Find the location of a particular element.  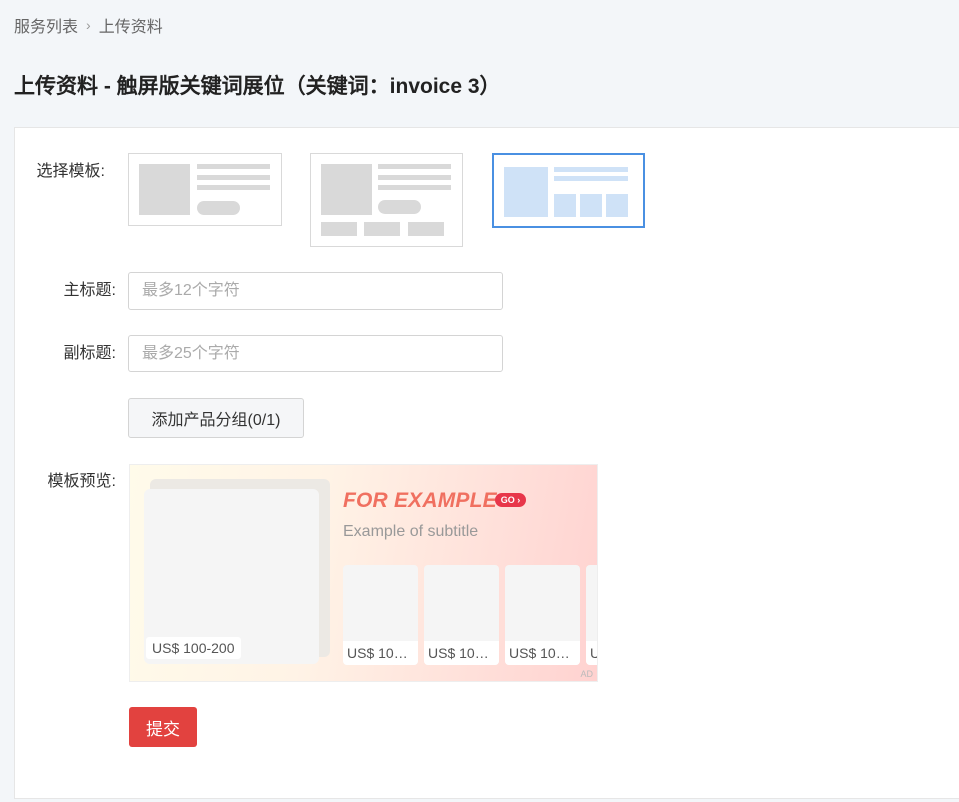

preview-main-price: US$ 100-200 is located at coordinates (193, 648).